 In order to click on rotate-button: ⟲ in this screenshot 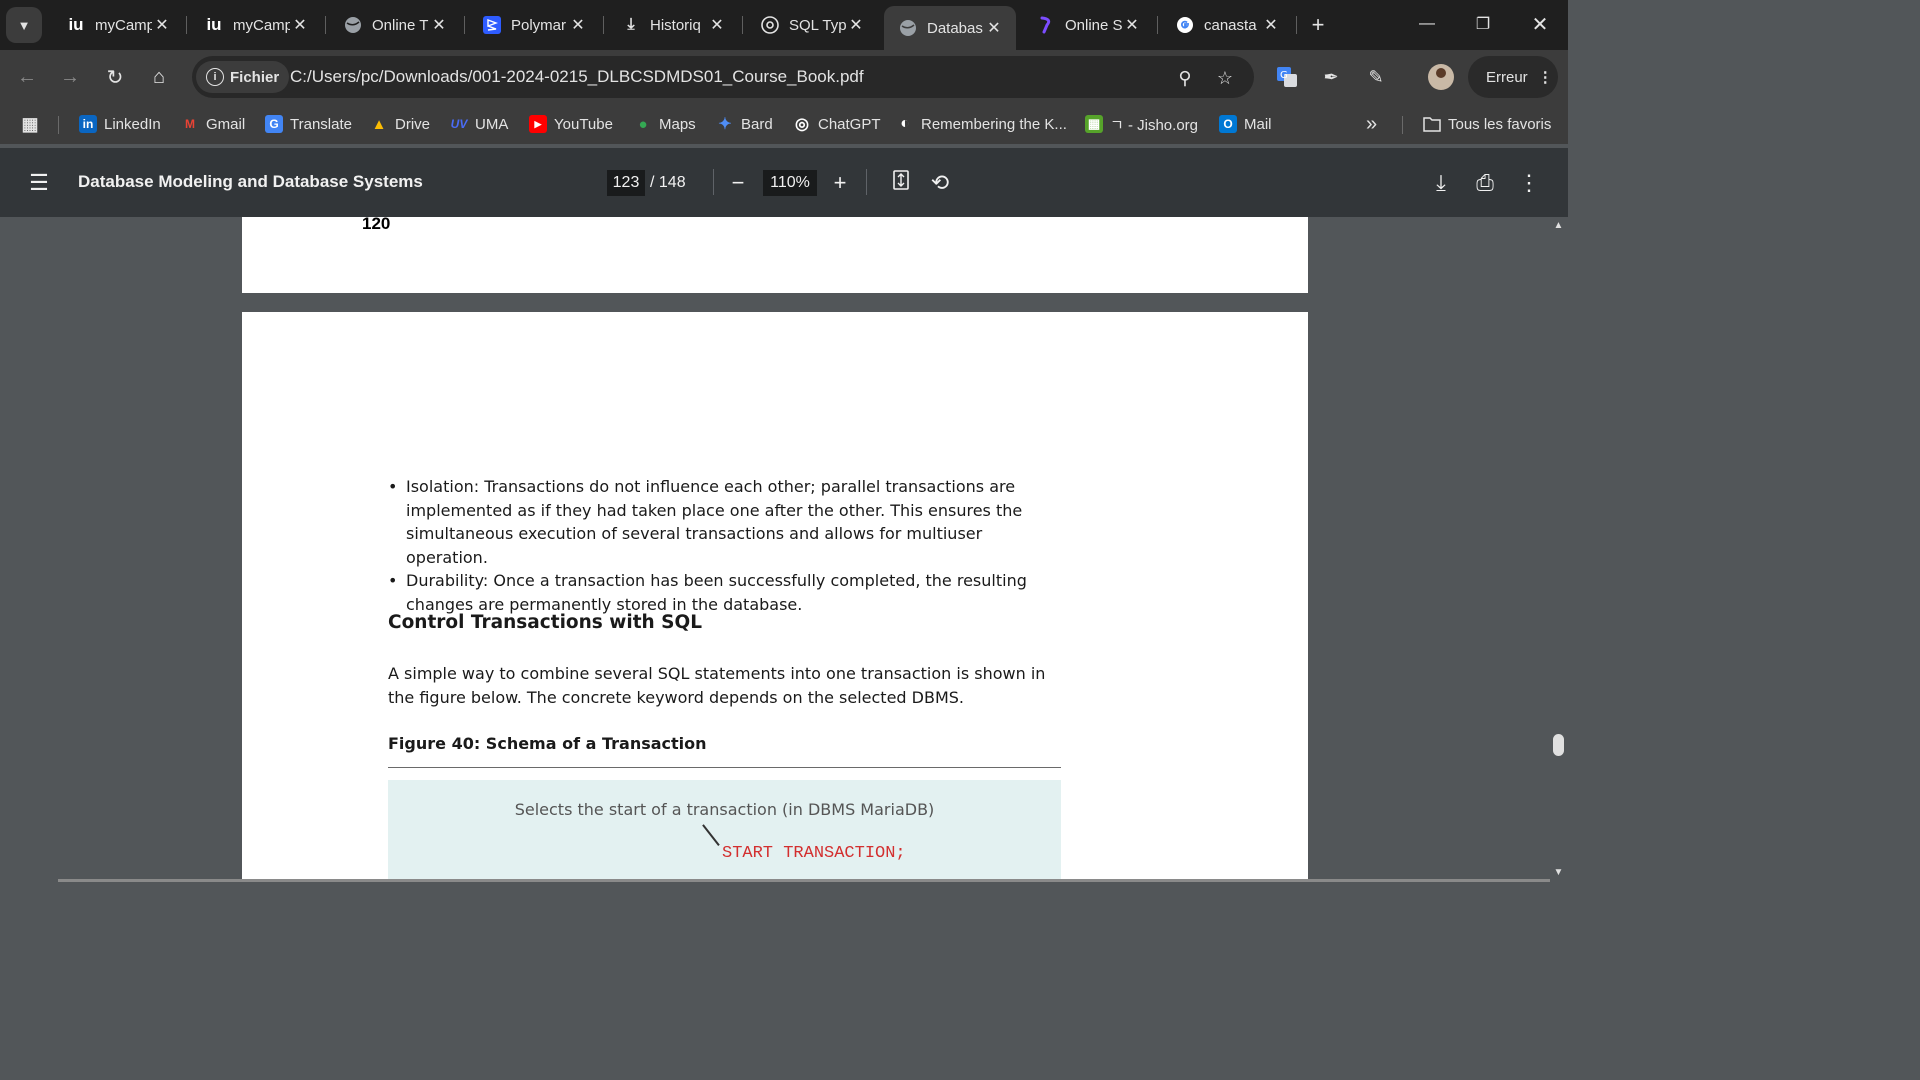, I will do `click(940, 183)`.